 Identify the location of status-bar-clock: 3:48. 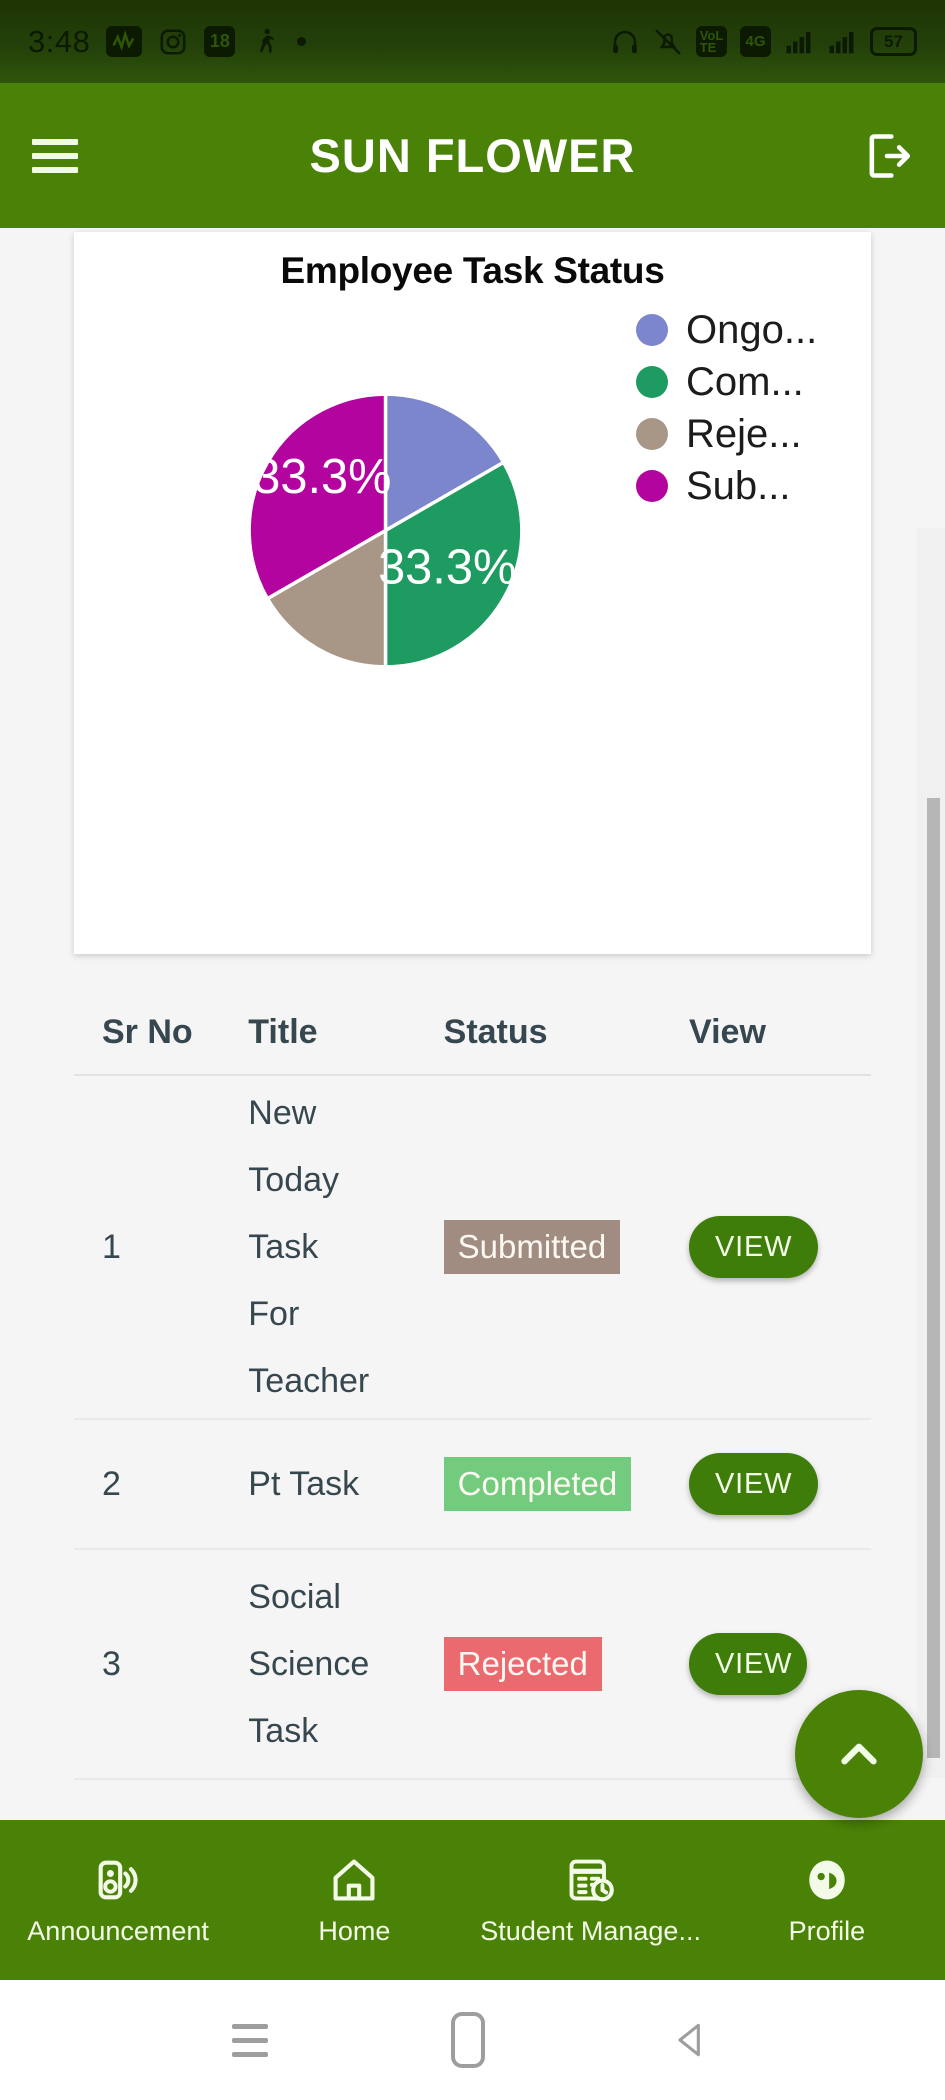
(59, 41).